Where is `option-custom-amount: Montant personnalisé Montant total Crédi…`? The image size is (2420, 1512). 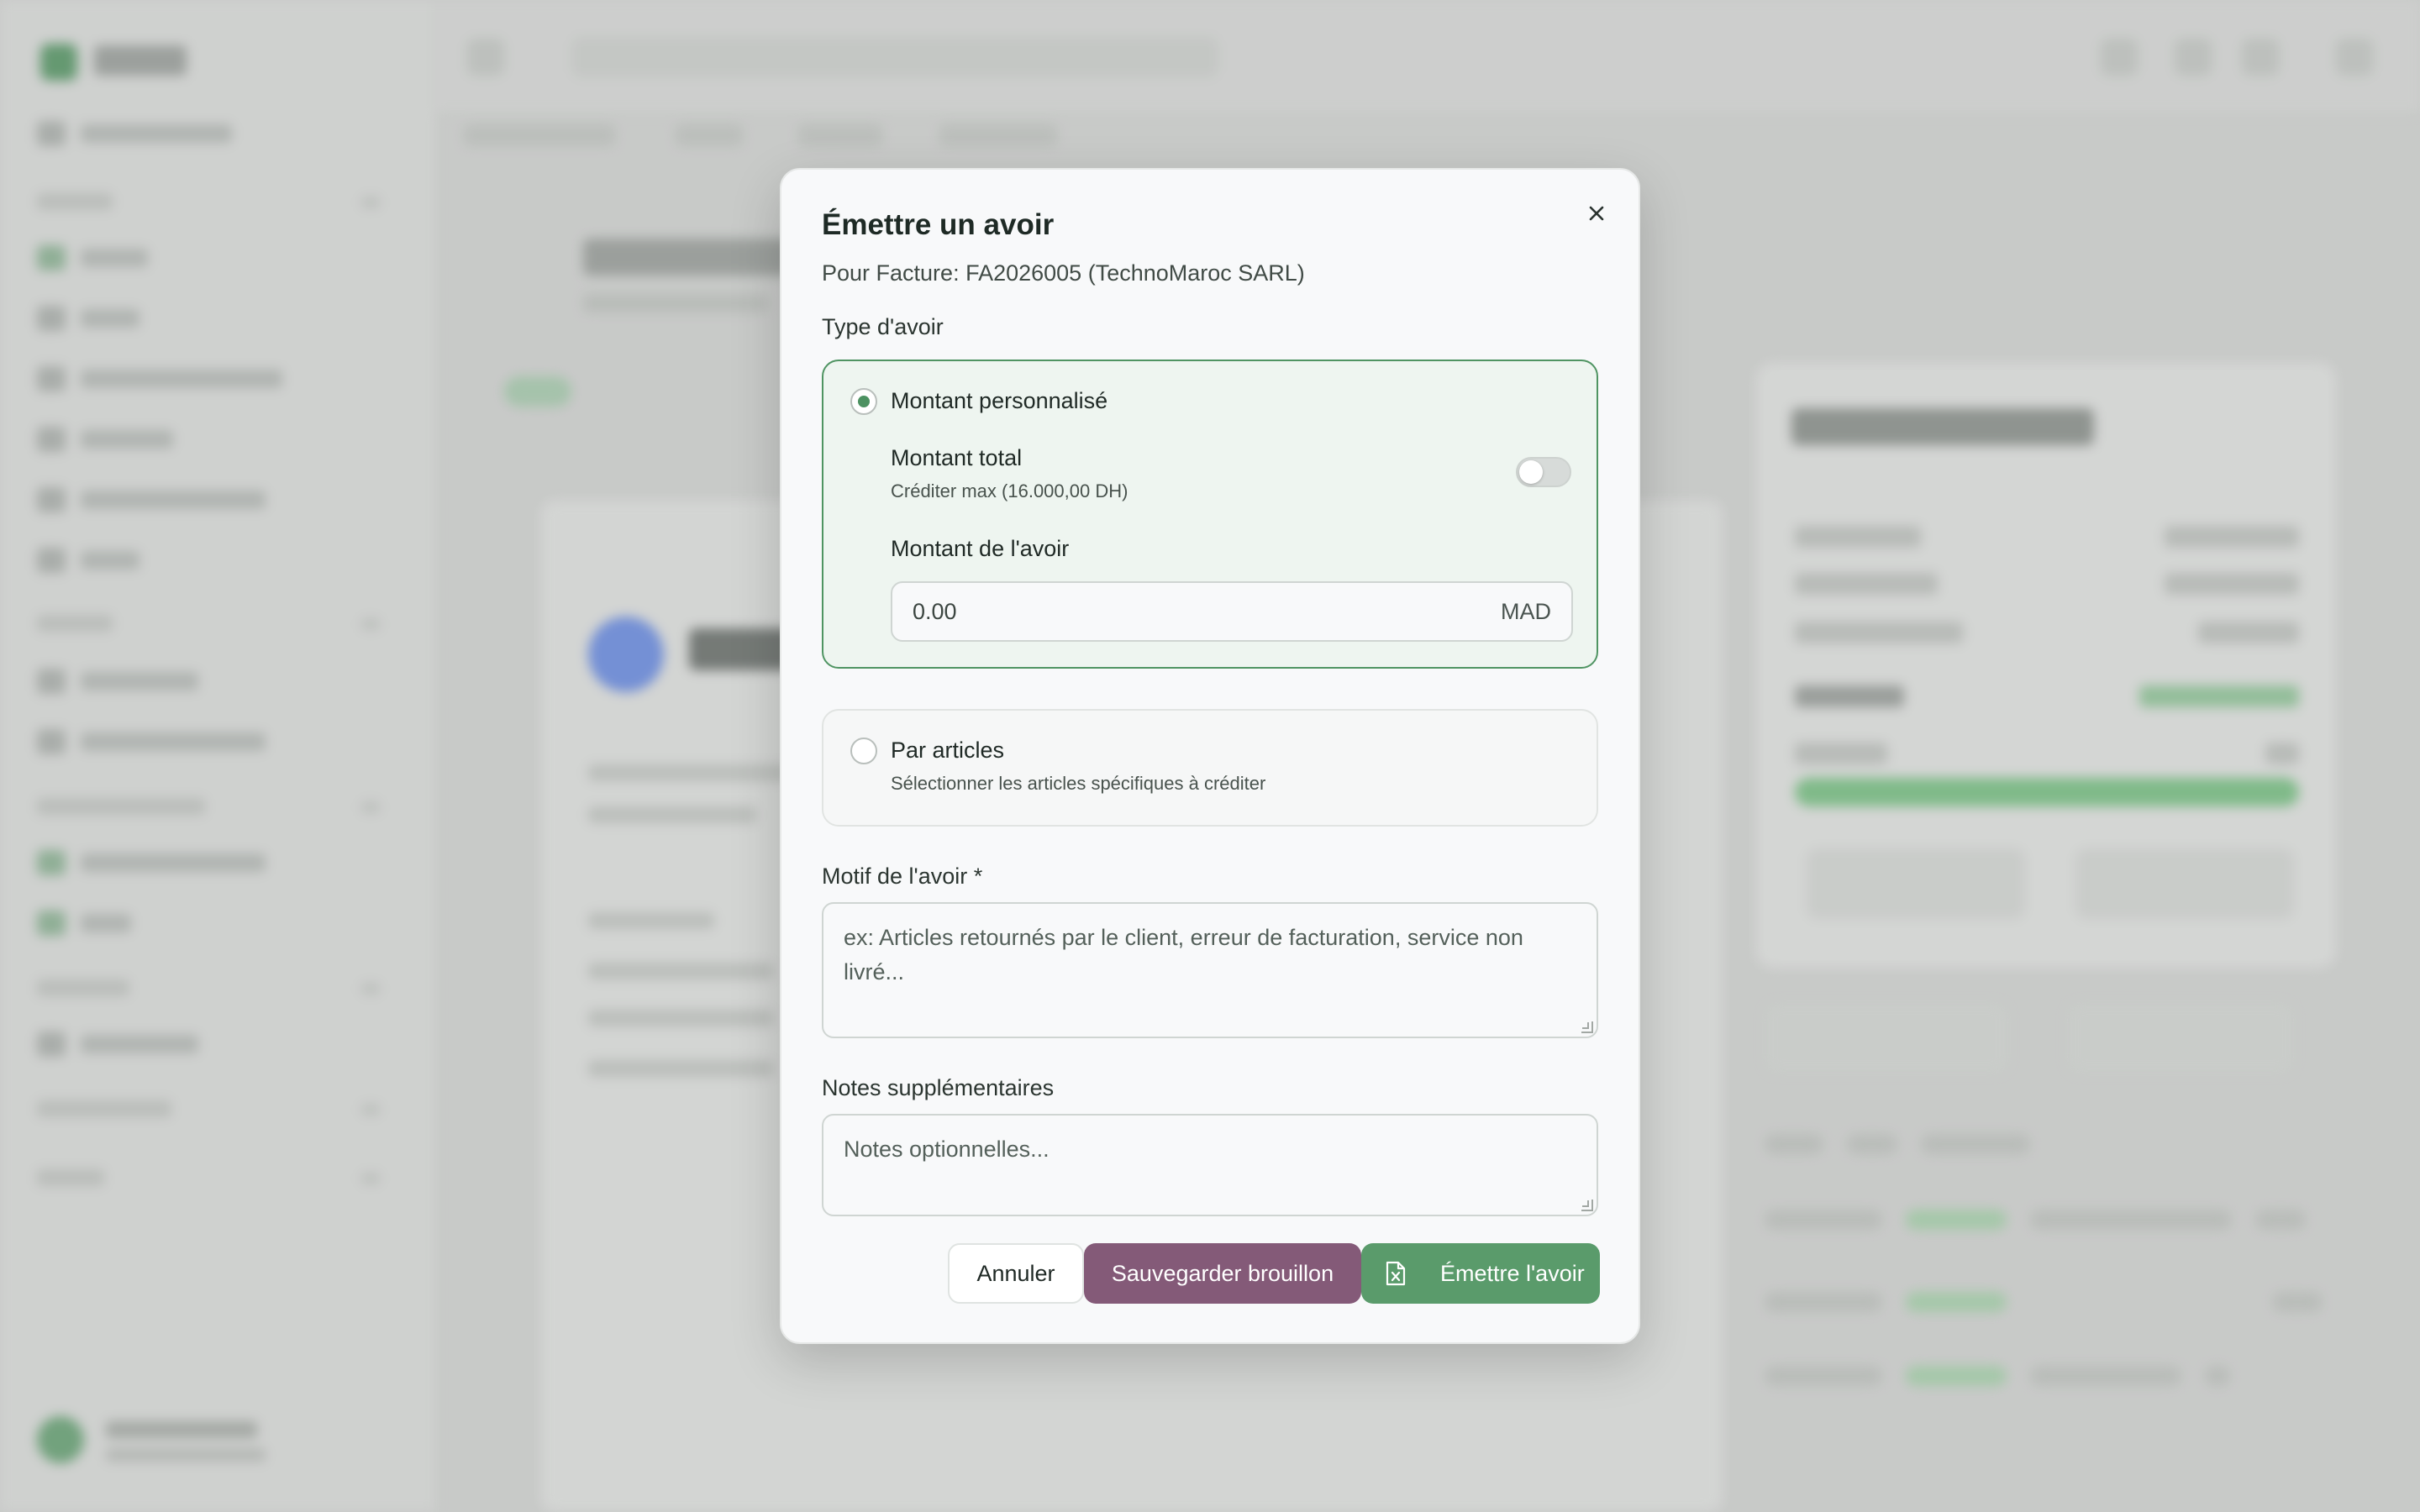
option-custom-amount: Montant personnalisé Montant total Crédi… is located at coordinates (1210, 514).